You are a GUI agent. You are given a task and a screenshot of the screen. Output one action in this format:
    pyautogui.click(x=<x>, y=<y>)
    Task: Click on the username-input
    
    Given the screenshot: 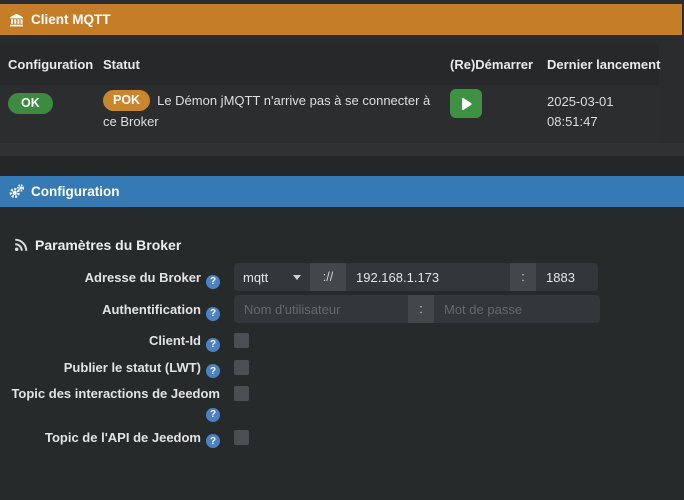 What is the action you would take?
    pyautogui.click(x=321, y=309)
    